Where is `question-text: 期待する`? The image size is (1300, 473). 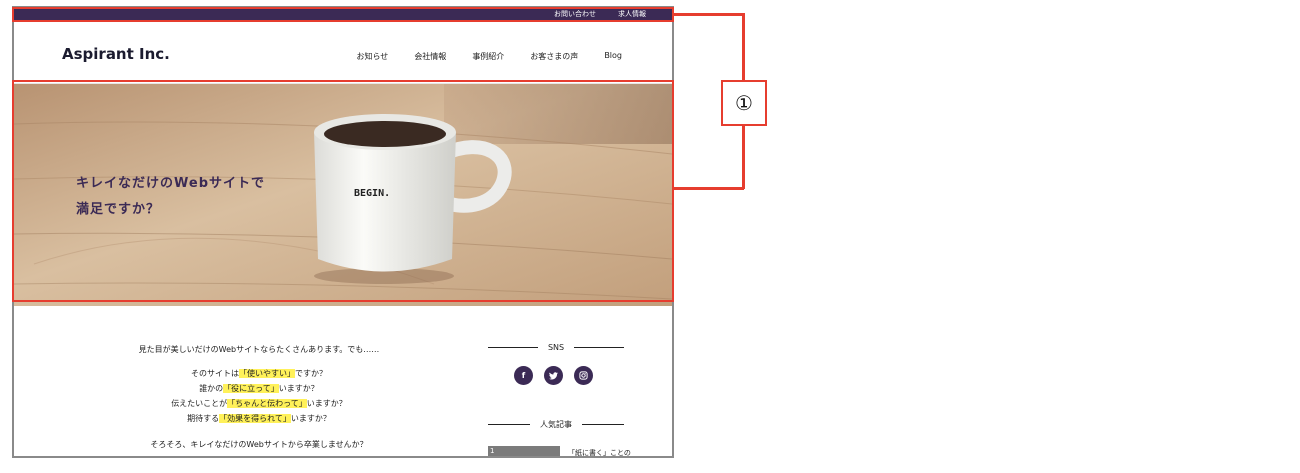
question-text: 期待する is located at coordinates (203, 418).